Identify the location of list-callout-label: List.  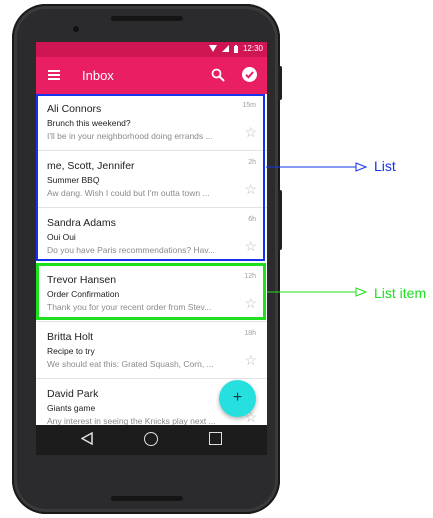
(385, 166).